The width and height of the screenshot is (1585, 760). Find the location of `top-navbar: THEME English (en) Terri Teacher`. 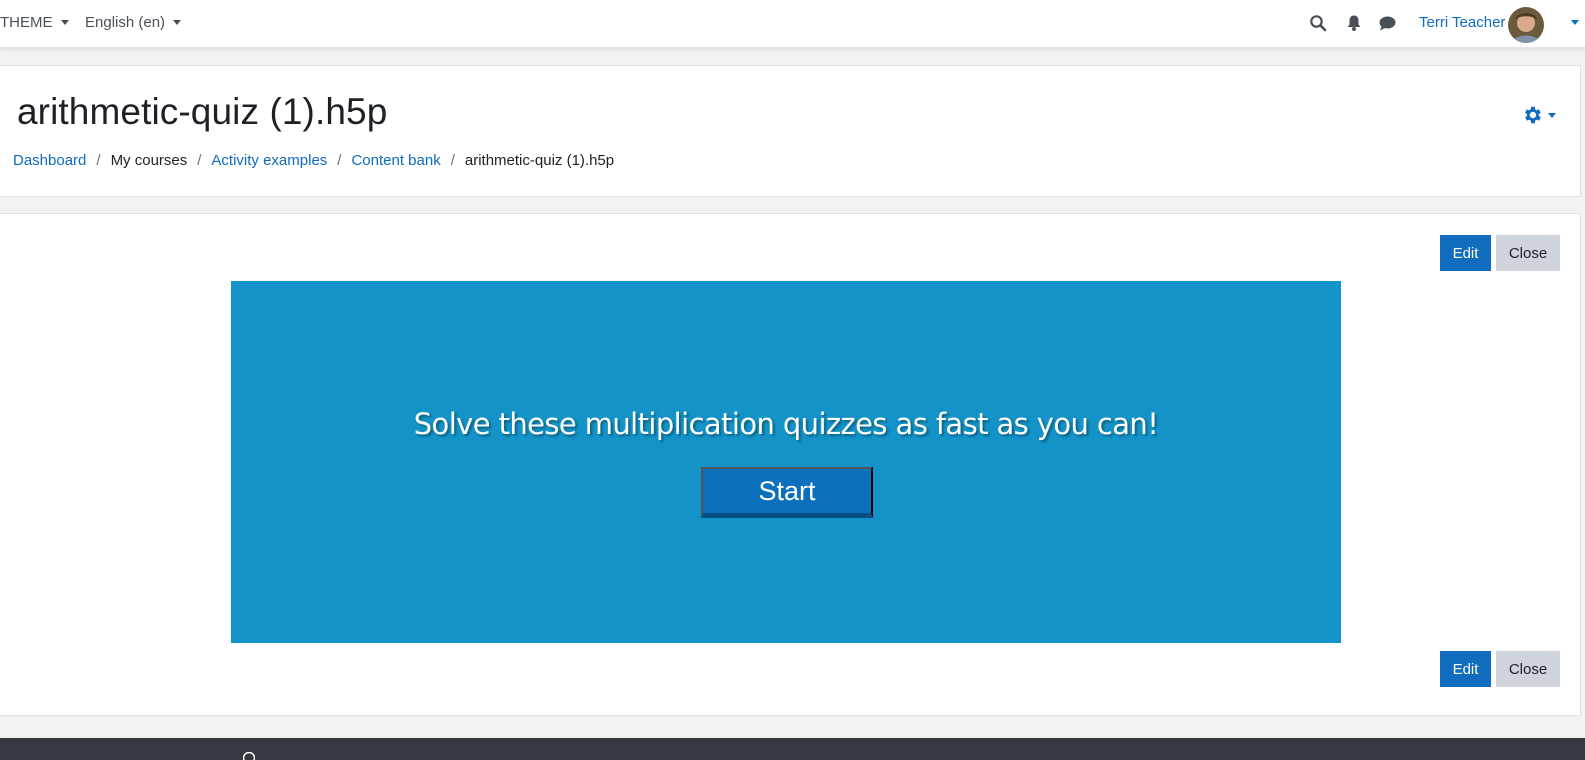

top-navbar: THEME English (en) Terri Teacher is located at coordinates (792, 24).